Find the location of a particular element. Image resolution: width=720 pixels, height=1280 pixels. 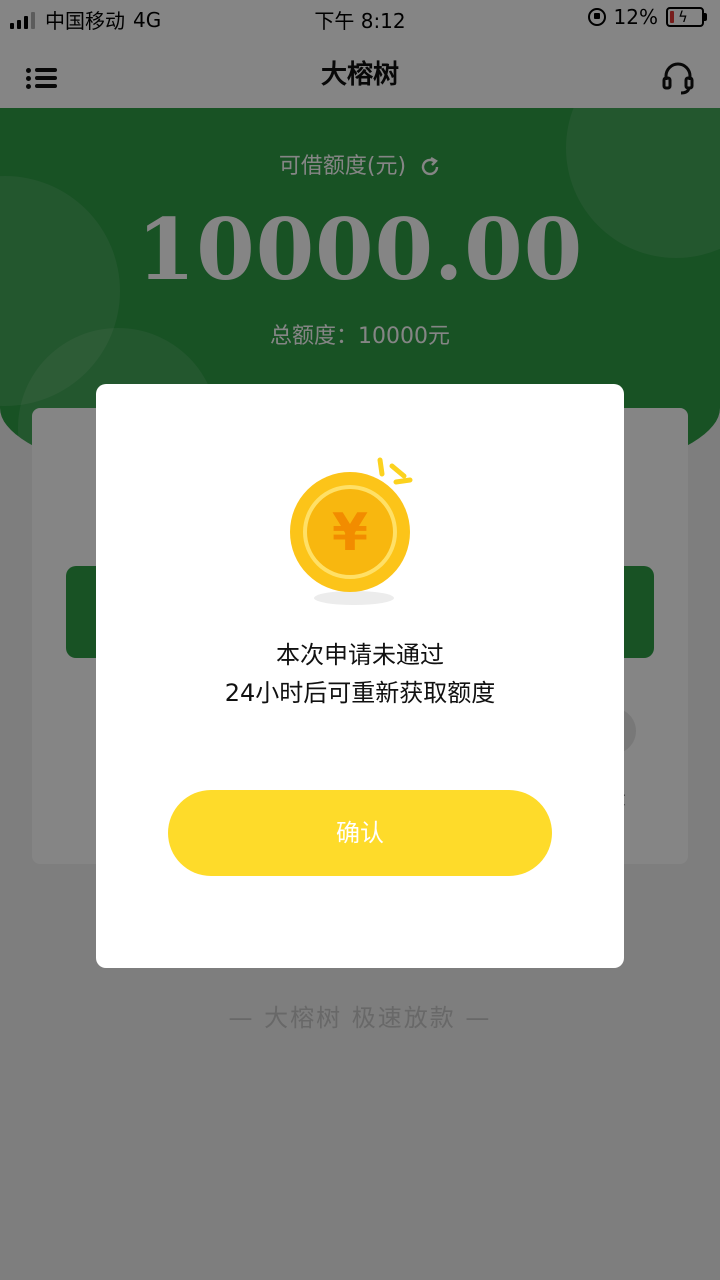

dialog-message: 本次申请未通过 24小时后可重新获取额度 is located at coordinates (360, 674).